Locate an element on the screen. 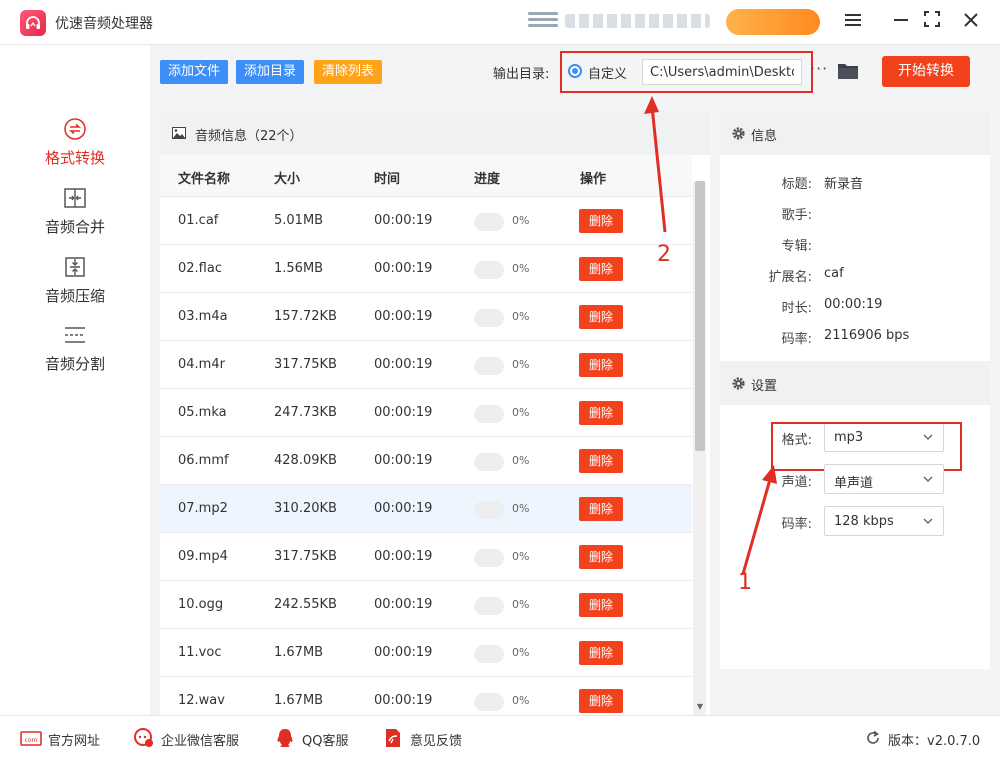 The height and width of the screenshot is (760, 1000). info-value: 新录音 is located at coordinates (844, 184).